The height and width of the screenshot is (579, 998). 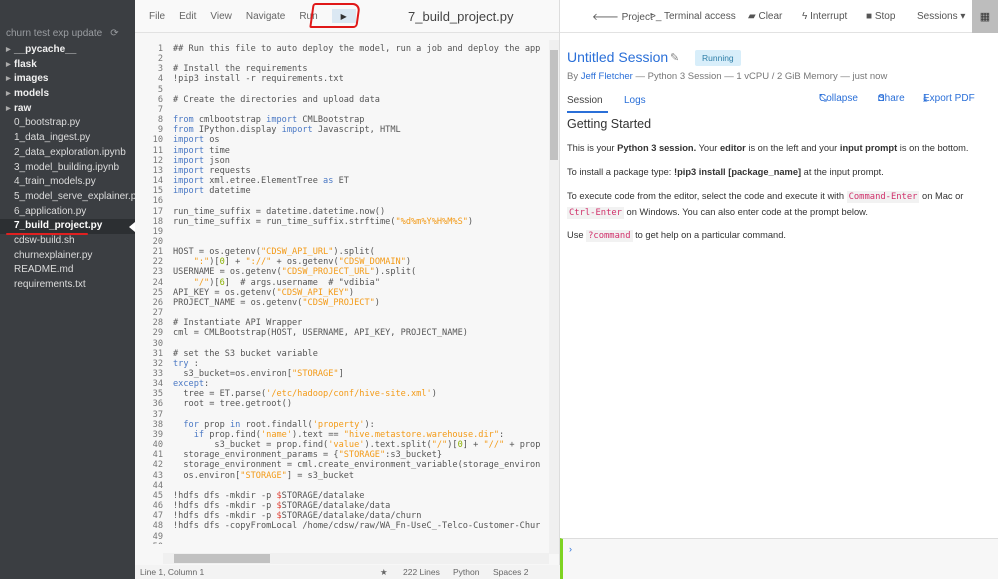 What do you see at coordinates (157, 160) in the screenshot?
I see `line-number: 12` at bounding box center [157, 160].